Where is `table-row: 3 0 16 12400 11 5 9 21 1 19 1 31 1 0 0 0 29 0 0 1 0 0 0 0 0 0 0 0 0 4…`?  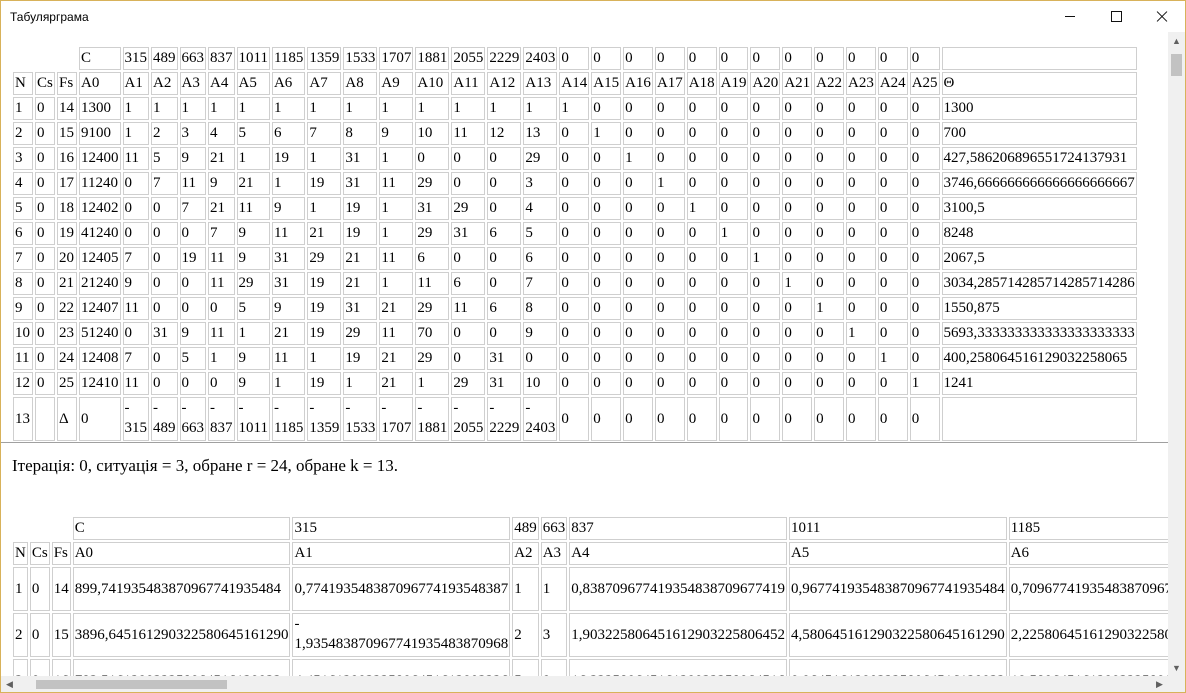 table-row: 3 0 16 12400 11 5 9 21 1 19 1 31 1 0 0 0 29 0 0 1 0 0 0 0 0 0 0 0 0 4… is located at coordinates (575, 158).